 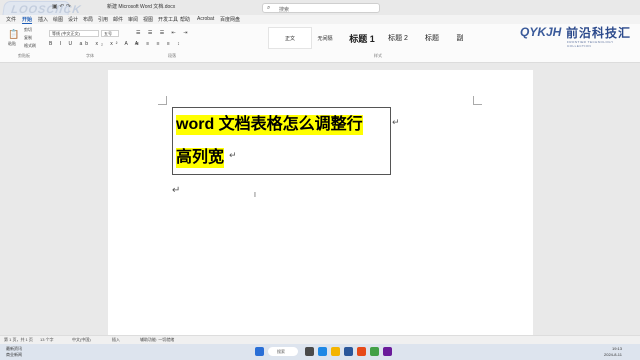 What do you see at coordinates (27, 20) in the screenshot?
I see `menu-home: 开始` at bounding box center [27, 20].